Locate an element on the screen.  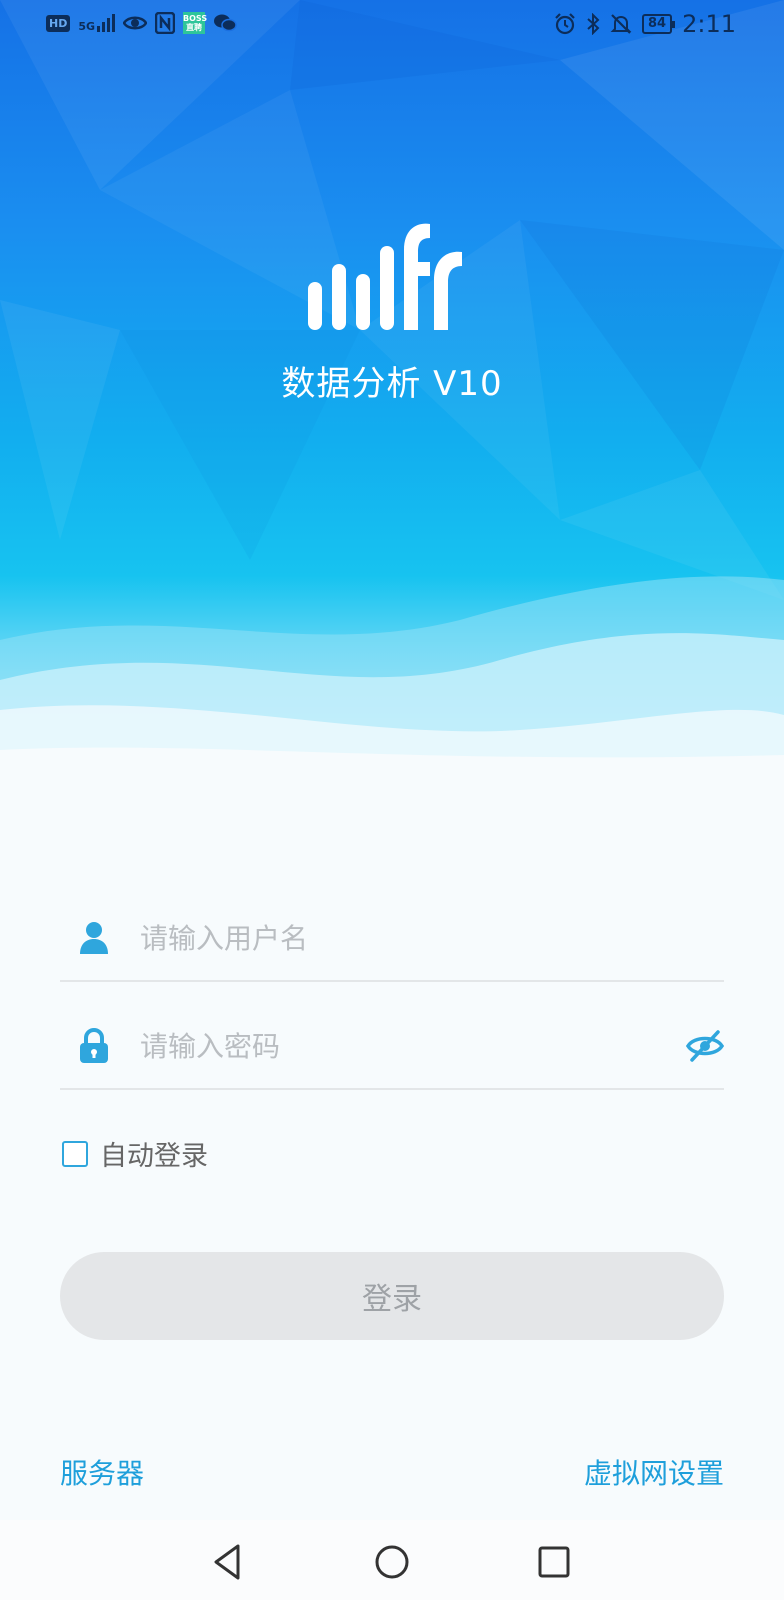
auto-login-label: 自动登录 is located at coordinates (154, 1156).